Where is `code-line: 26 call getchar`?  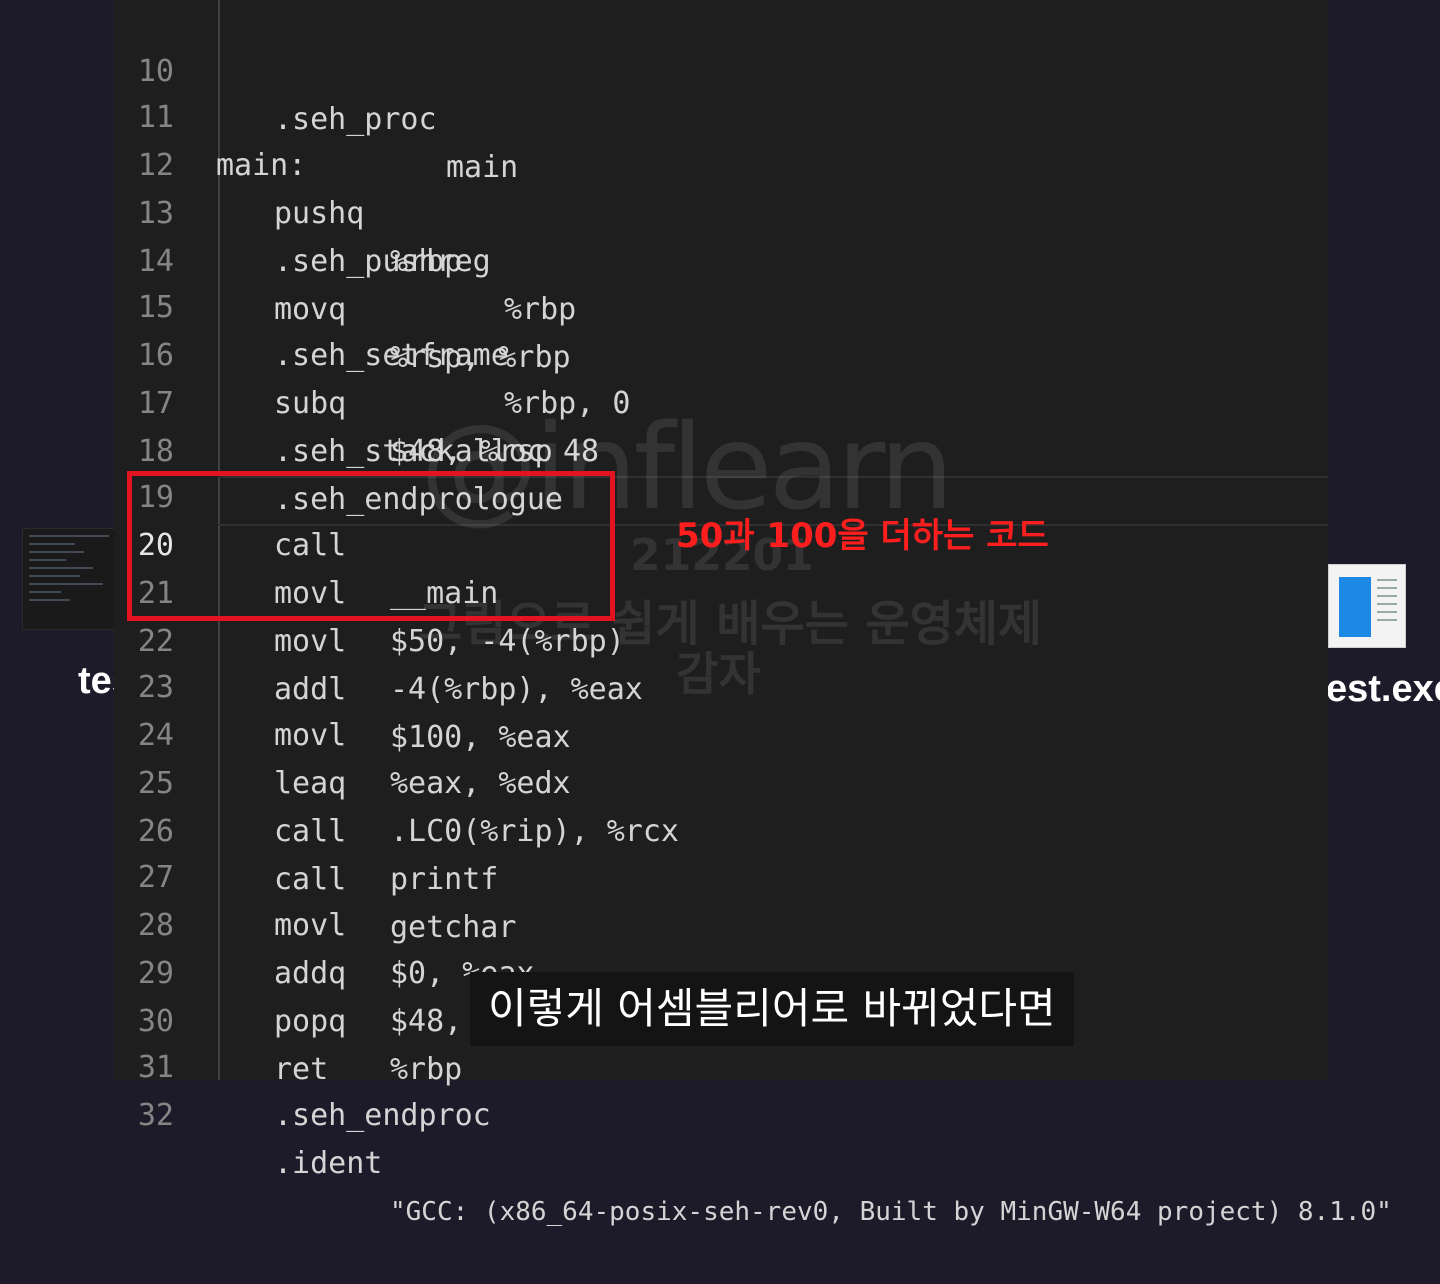 code-line: 26 call getchar is located at coordinates (721, 852).